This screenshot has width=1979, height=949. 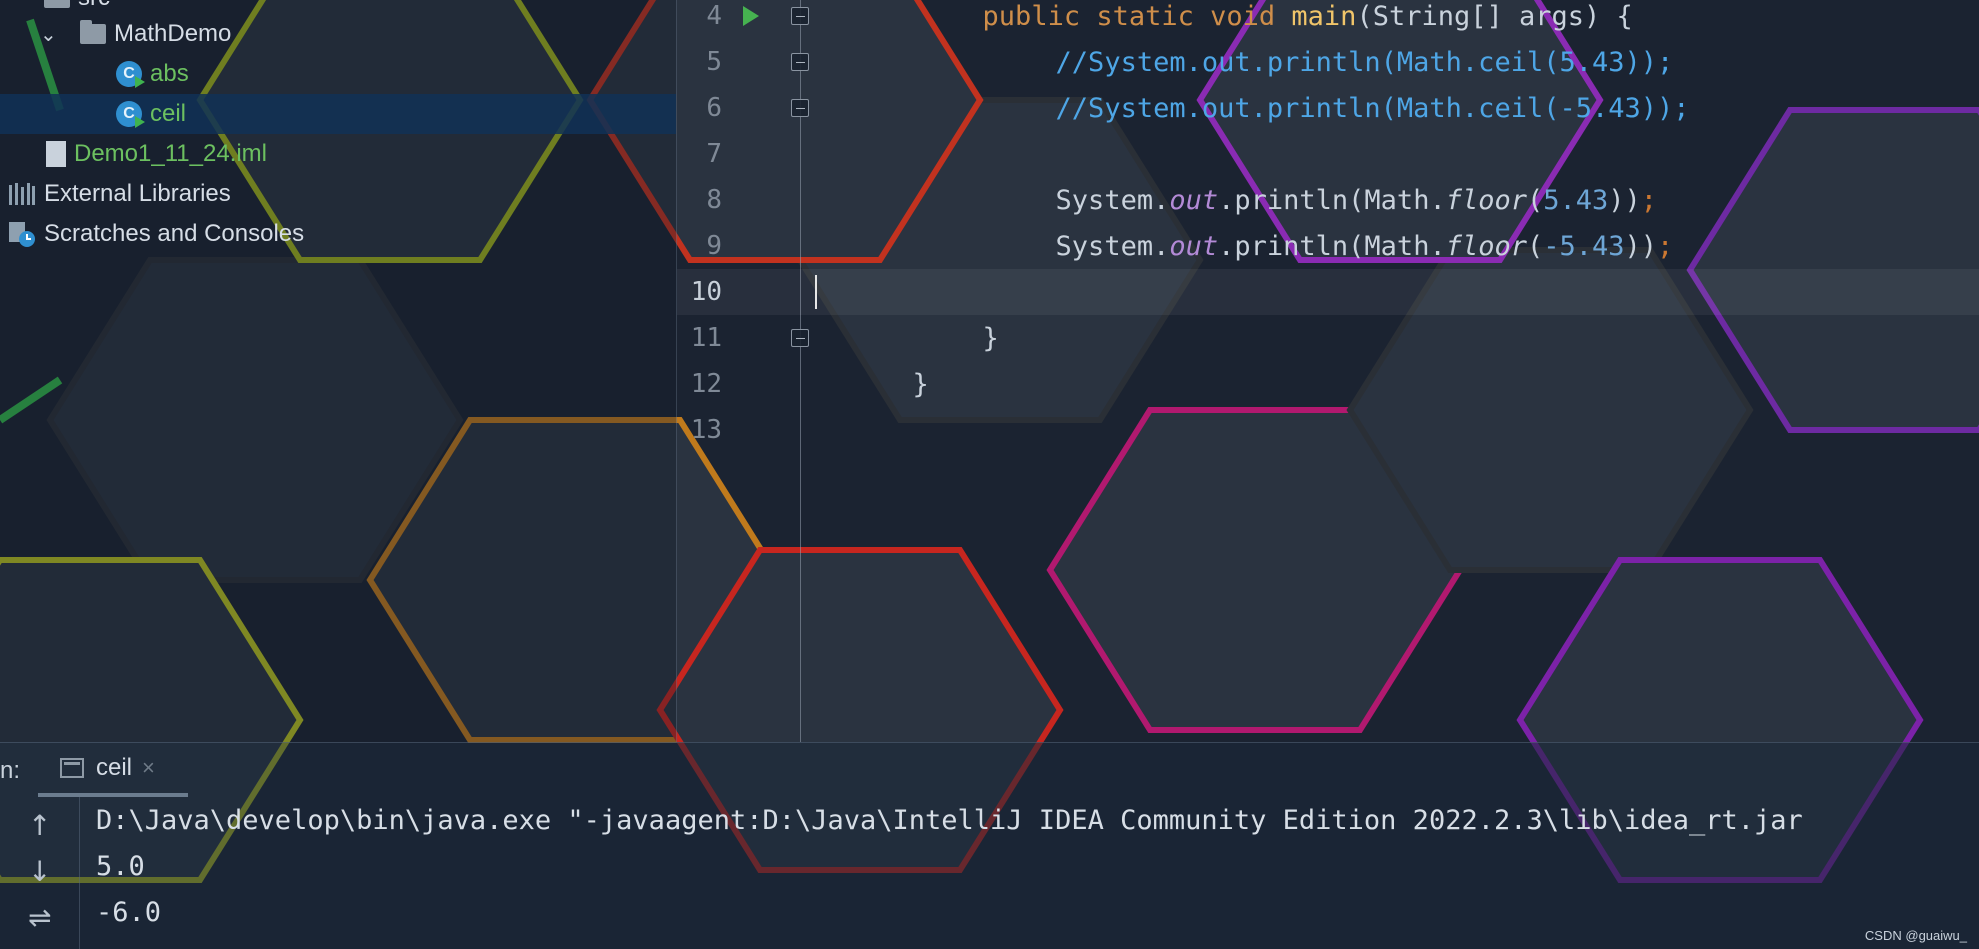 What do you see at coordinates (168, 113) in the screenshot?
I see `tree-item-label: ceil` at bounding box center [168, 113].